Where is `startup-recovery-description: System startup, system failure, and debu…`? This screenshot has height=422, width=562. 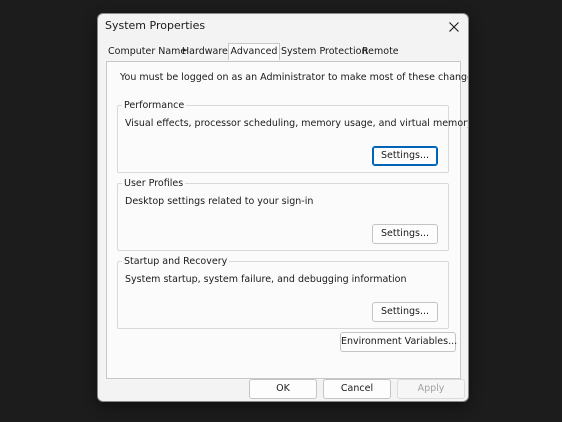 startup-recovery-description: System startup, system failure, and debu… is located at coordinates (266, 279).